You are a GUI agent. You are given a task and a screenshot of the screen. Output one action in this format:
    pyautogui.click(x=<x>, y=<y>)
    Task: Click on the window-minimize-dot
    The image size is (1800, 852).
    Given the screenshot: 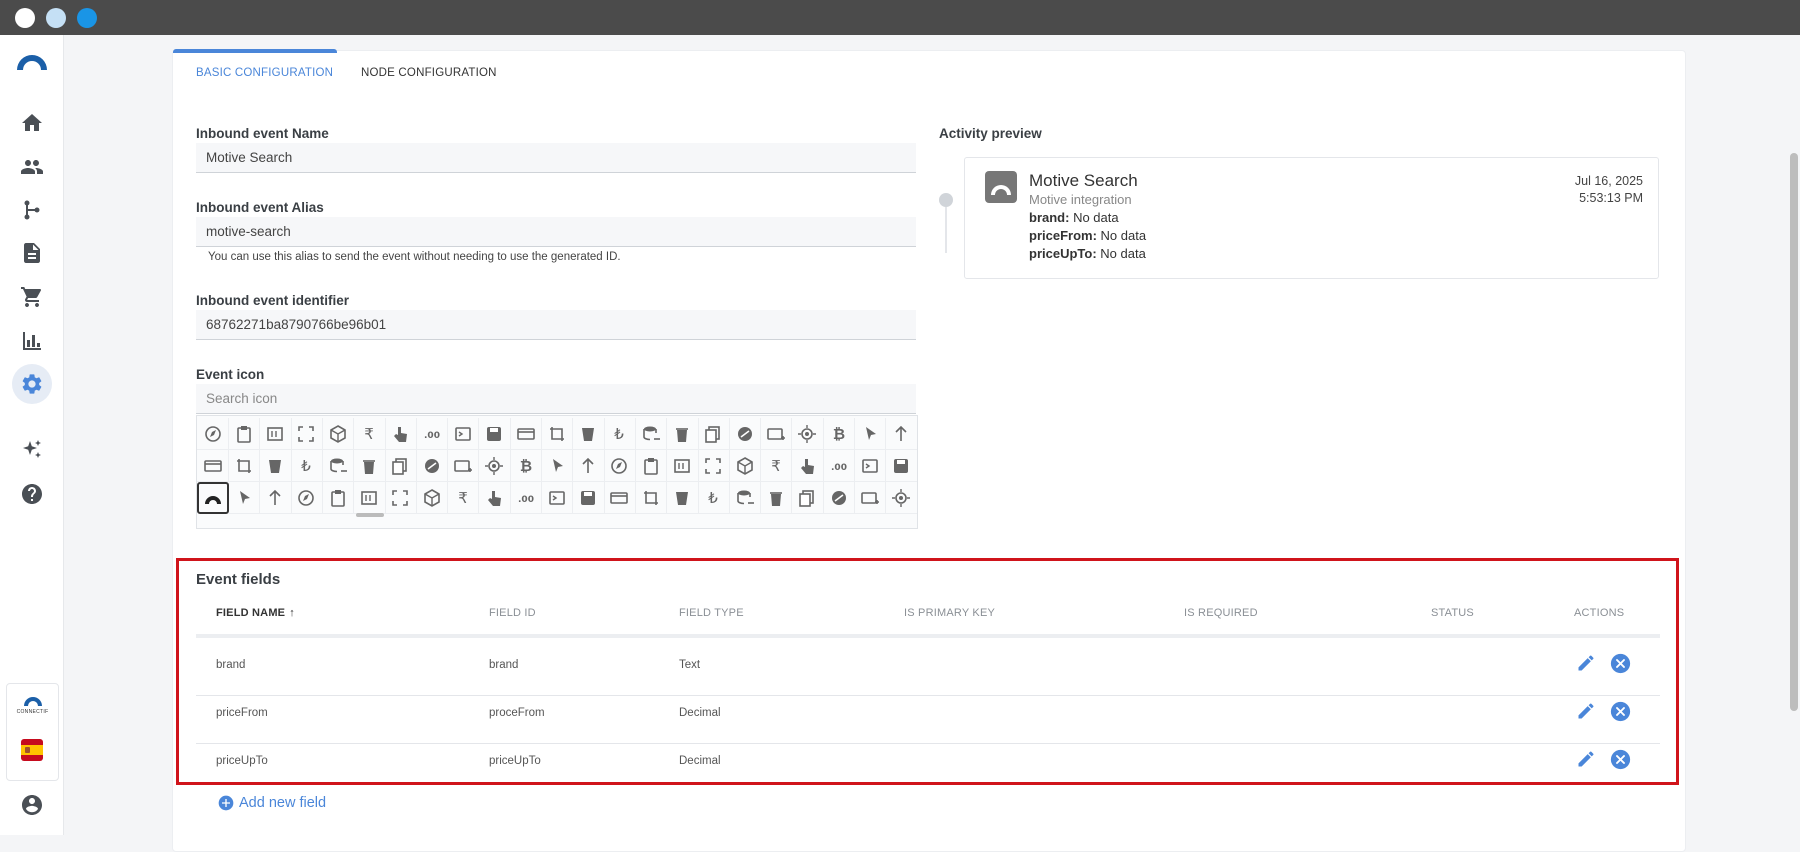 What is the action you would take?
    pyautogui.click(x=56, y=18)
    